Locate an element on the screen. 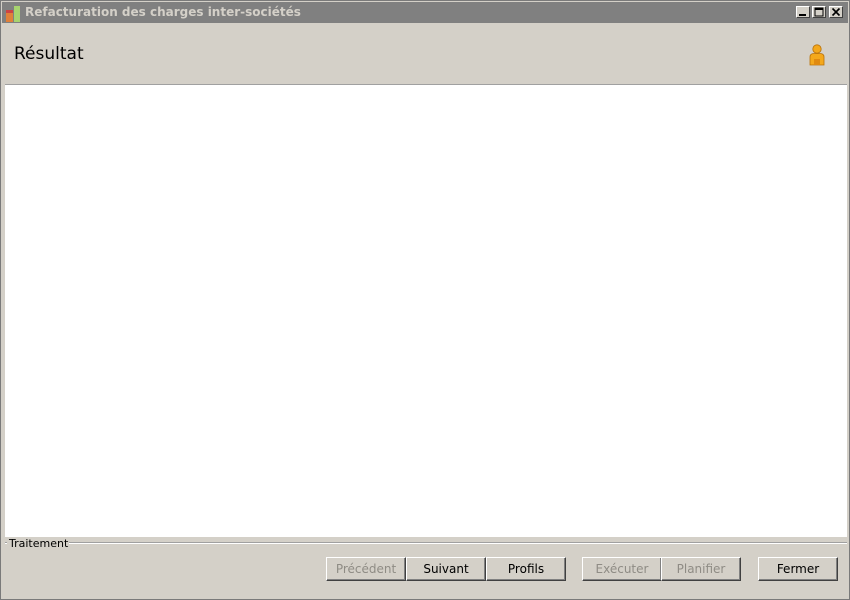 This screenshot has width=850, height=600. page-header: Résultat is located at coordinates (425, 53).